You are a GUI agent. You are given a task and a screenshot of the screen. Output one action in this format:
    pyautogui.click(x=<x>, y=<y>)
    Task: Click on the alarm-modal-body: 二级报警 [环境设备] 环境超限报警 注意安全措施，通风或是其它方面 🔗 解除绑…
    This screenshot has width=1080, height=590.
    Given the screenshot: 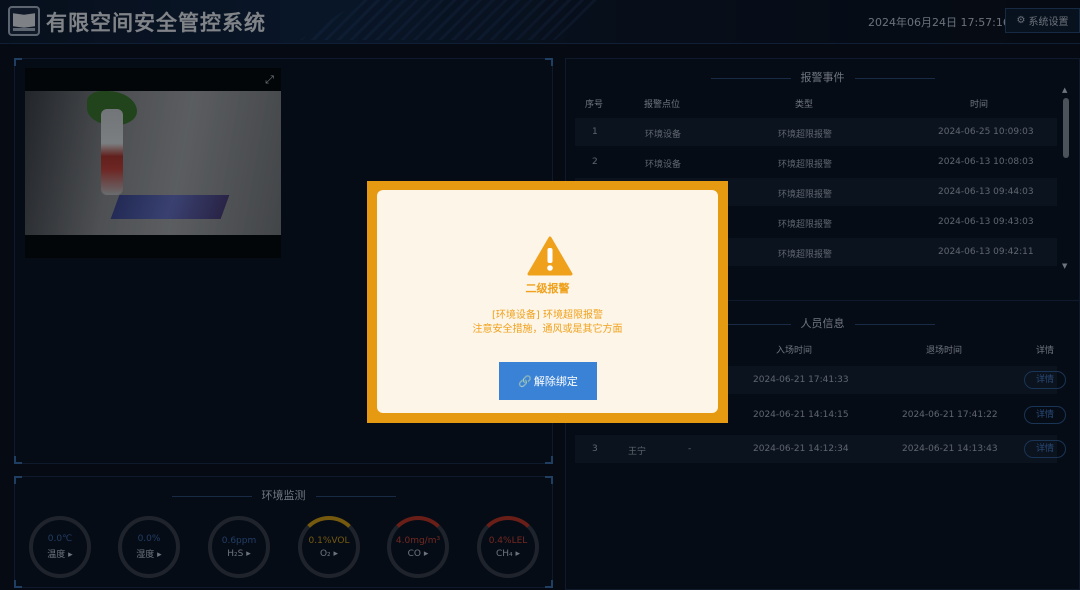 What is the action you would take?
    pyautogui.click(x=547, y=301)
    